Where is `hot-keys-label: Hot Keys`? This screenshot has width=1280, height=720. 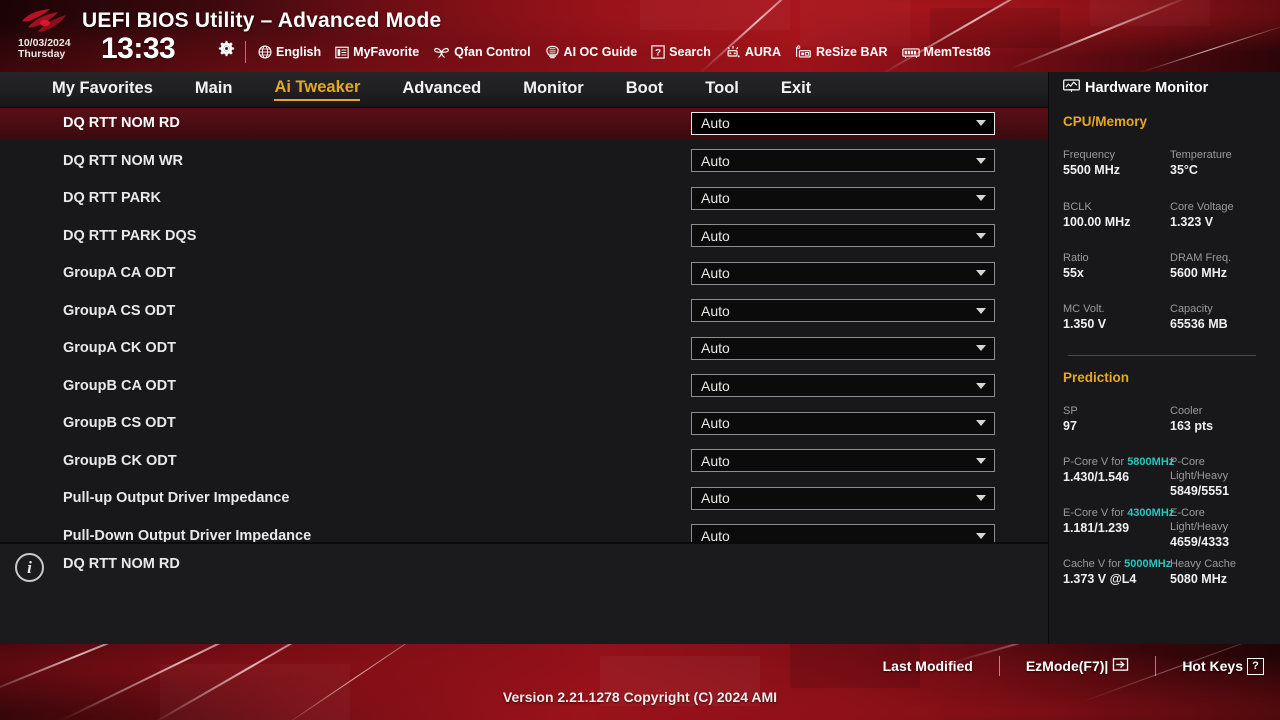
hot-keys-label: Hot Keys is located at coordinates (1212, 666).